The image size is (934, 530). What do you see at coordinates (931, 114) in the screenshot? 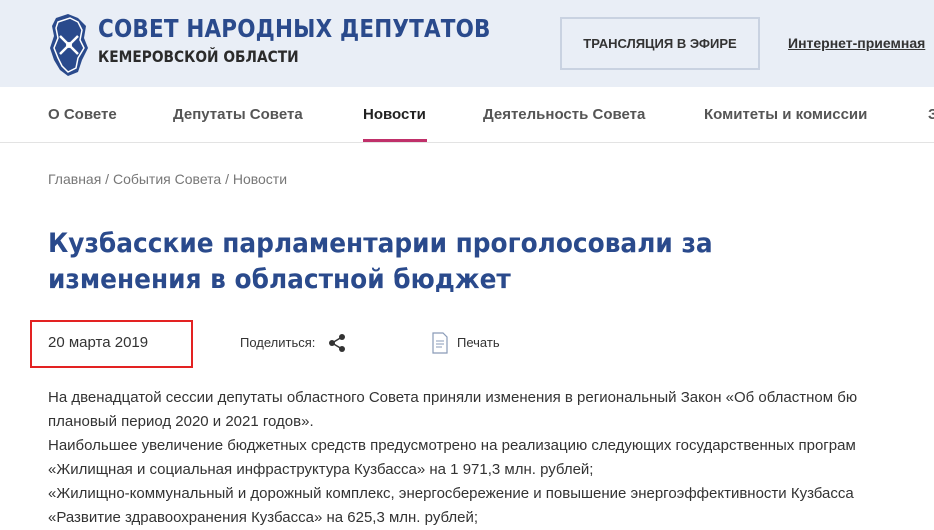
I see `nav-item-more: З` at bounding box center [931, 114].